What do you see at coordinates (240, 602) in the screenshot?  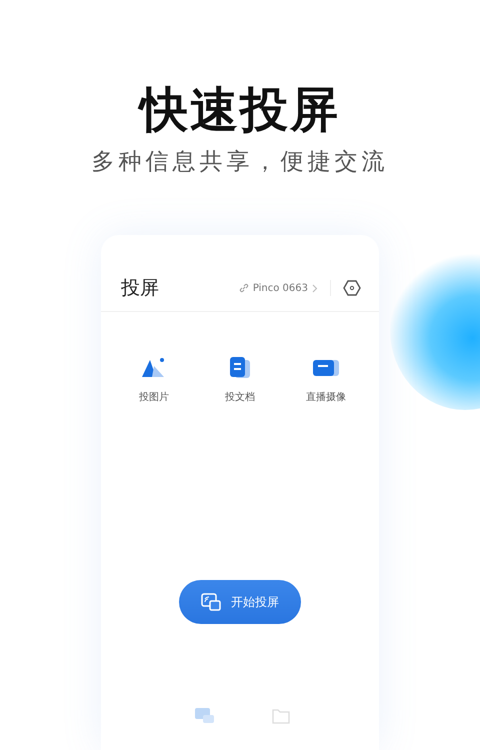 I see `start-cast-button: 开始投屏` at bounding box center [240, 602].